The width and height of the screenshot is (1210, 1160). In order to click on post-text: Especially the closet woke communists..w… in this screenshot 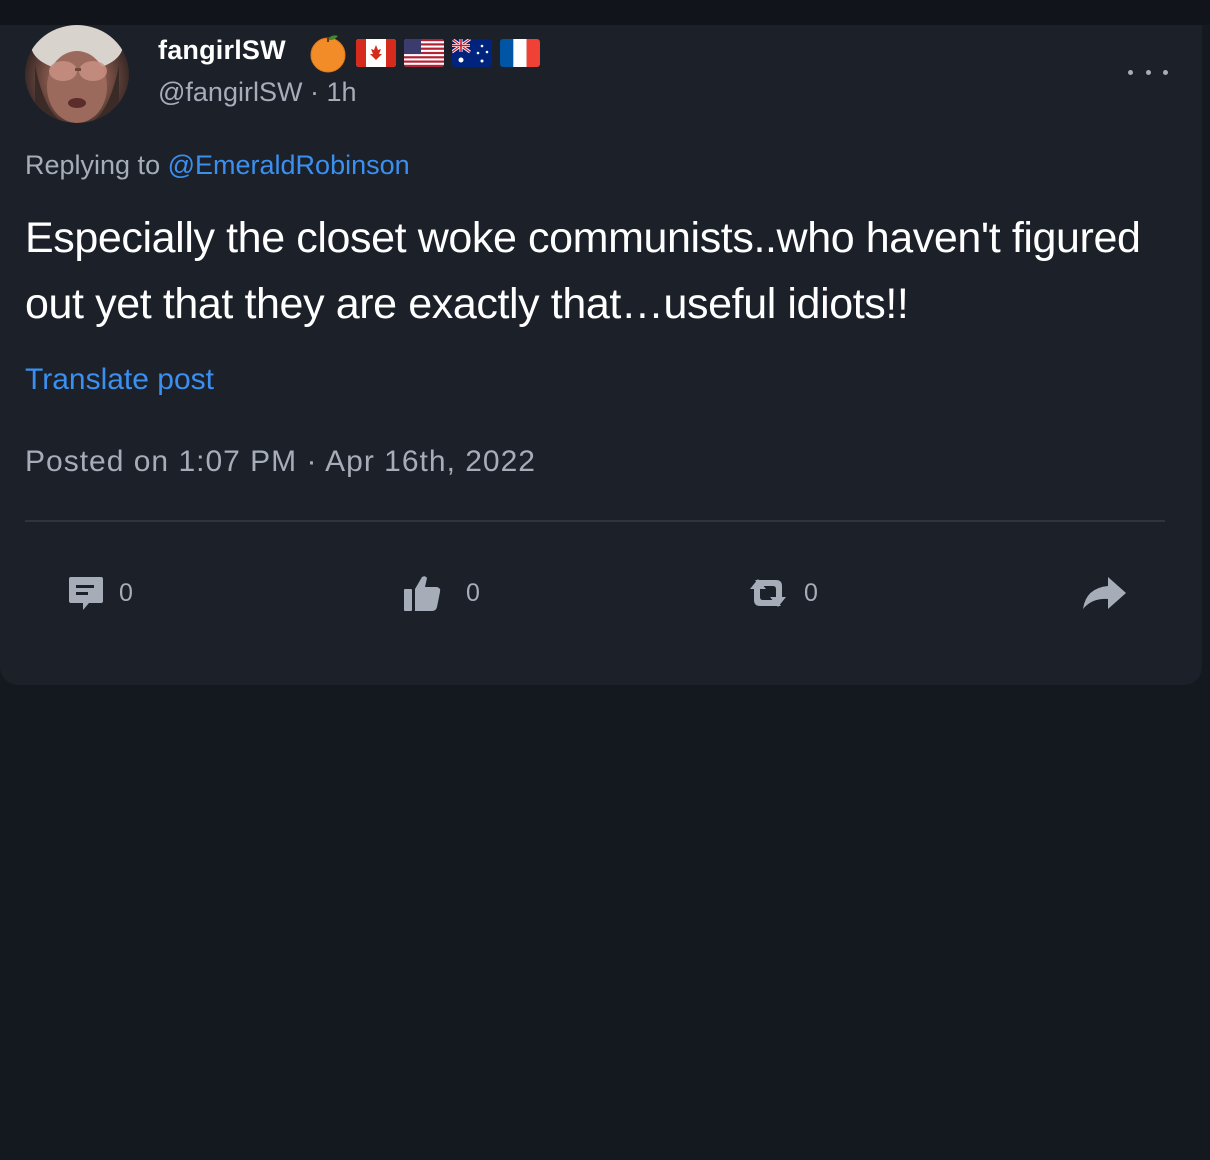, I will do `click(583, 271)`.